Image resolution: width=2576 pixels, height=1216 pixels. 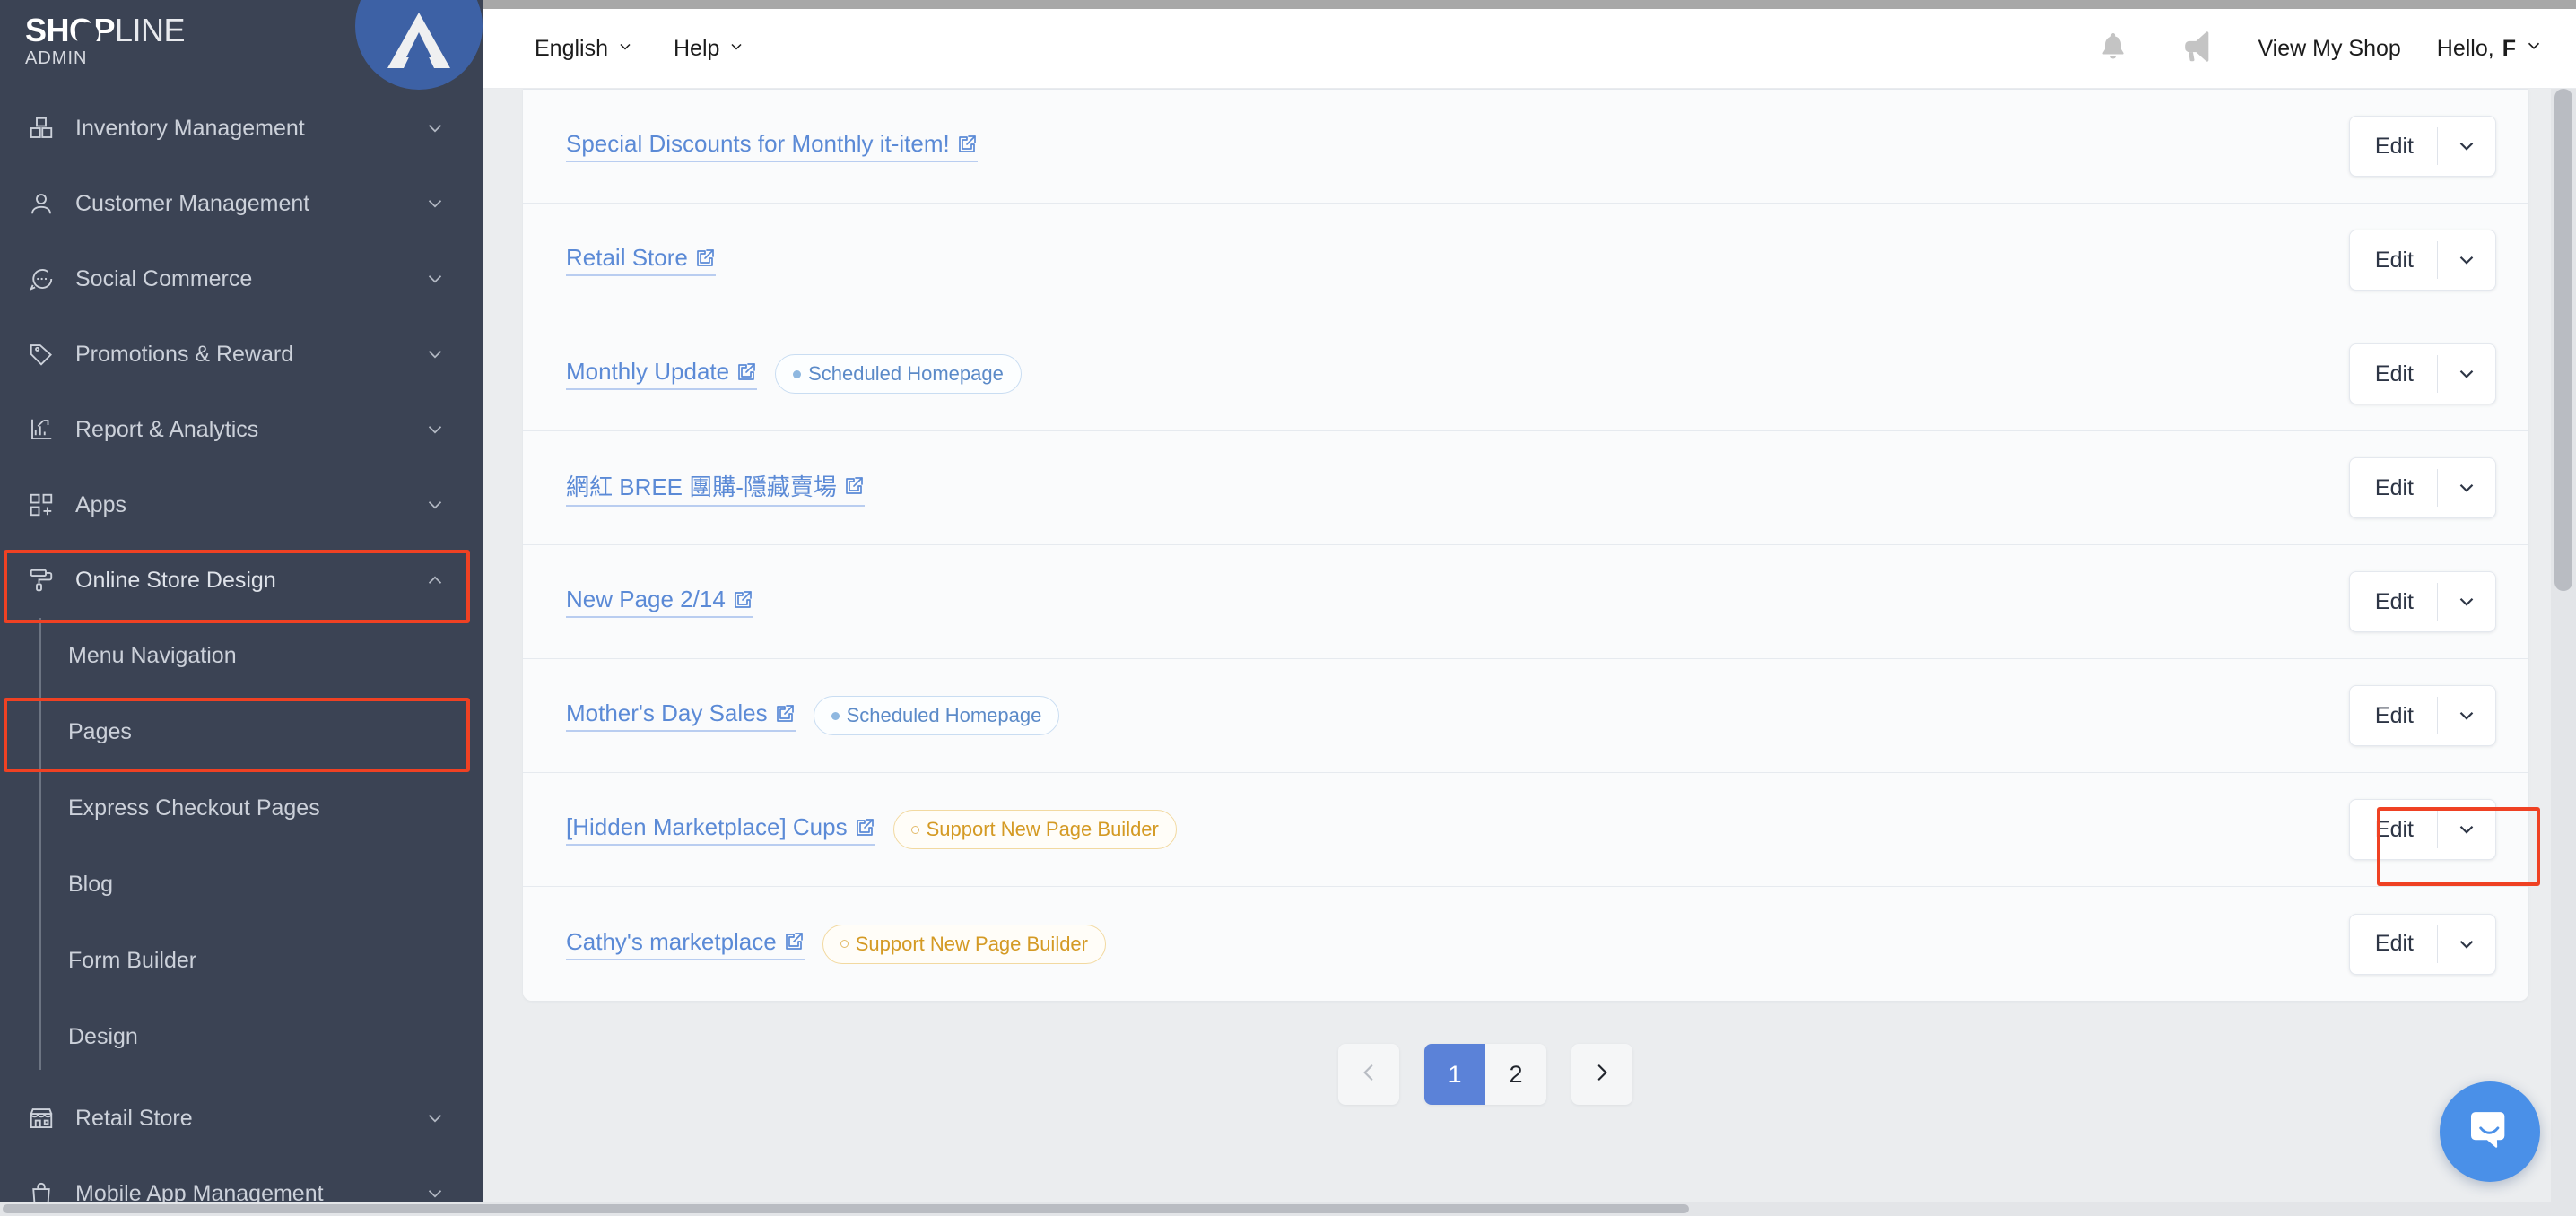 What do you see at coordinates (659, 602) in the screenshot?
I see `page-title-link: New Page 2/14` at bounding box center [659, 602].